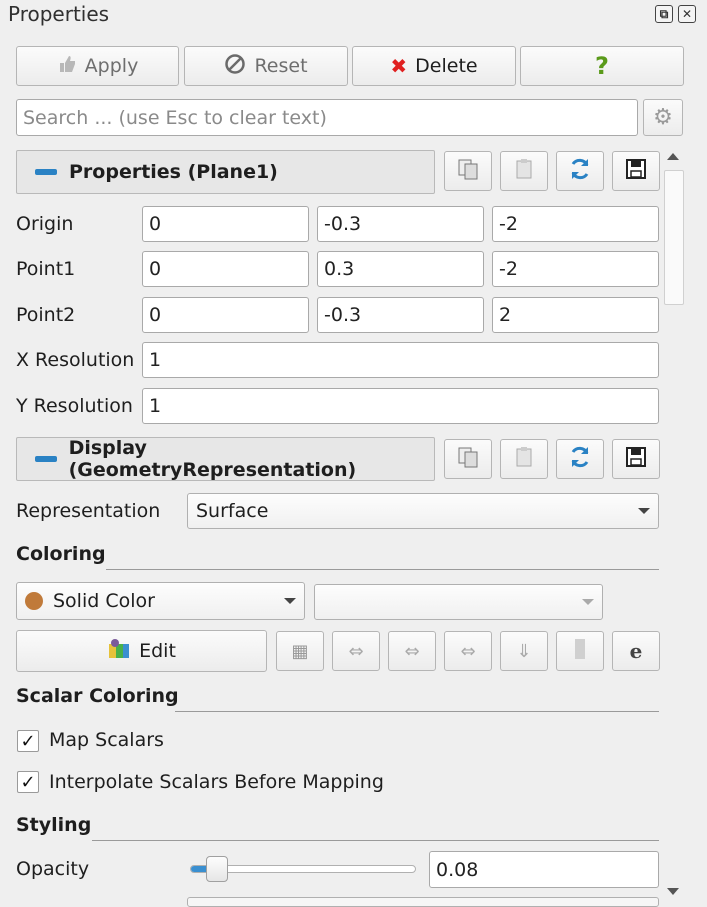 The width and height of the screenshot is (707, 907). I want to click on rescale-temporal-icon: ⇔, so click(468, 651).